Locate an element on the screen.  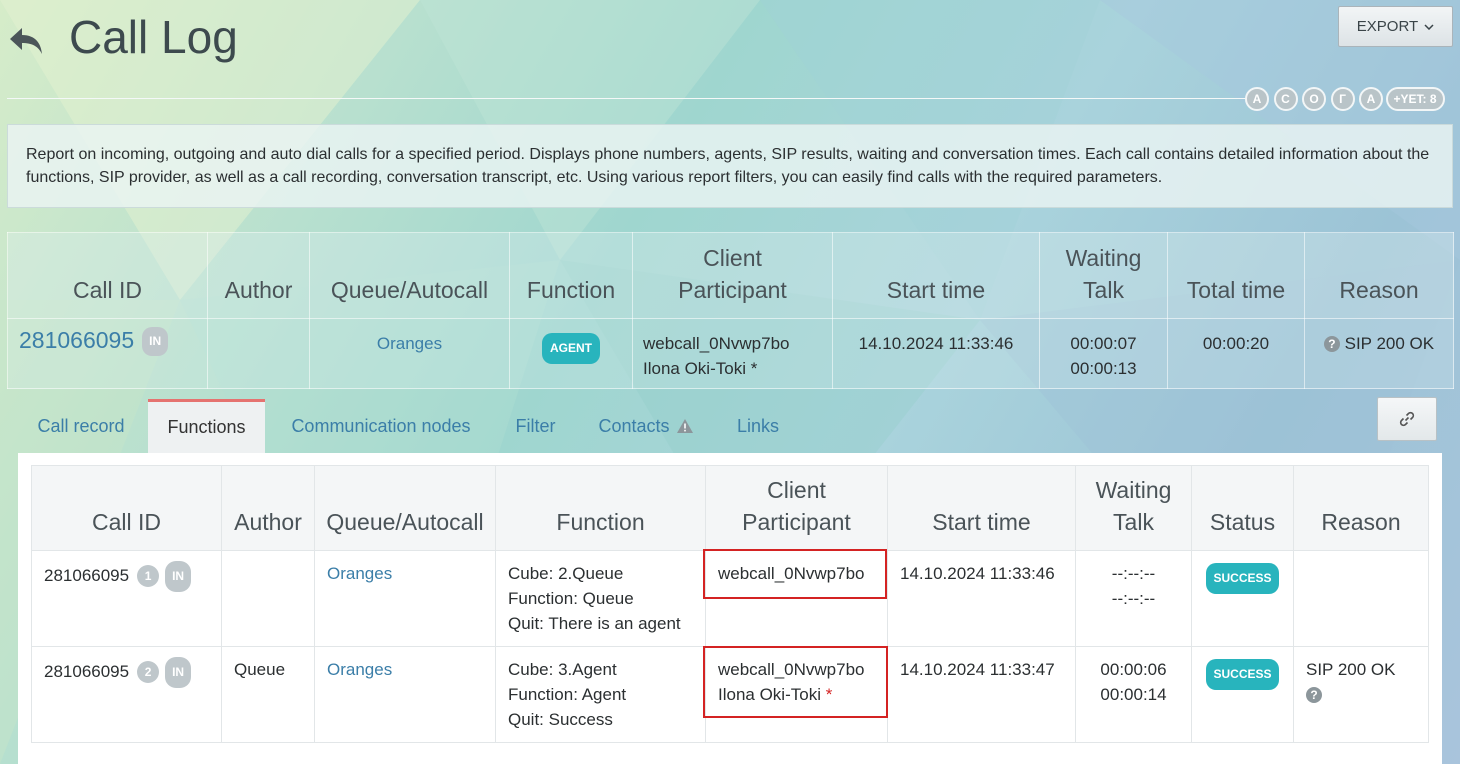
cell-author is located at coordinates (268, 598).